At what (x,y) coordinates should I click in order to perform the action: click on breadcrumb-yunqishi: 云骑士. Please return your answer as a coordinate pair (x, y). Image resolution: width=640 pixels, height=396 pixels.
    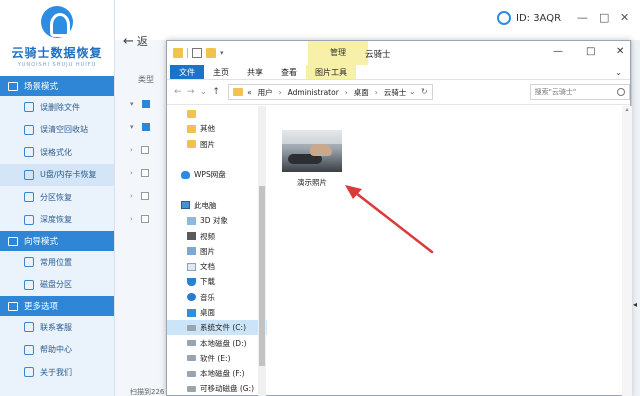
    Looking at the image, I should click on (395, 92).